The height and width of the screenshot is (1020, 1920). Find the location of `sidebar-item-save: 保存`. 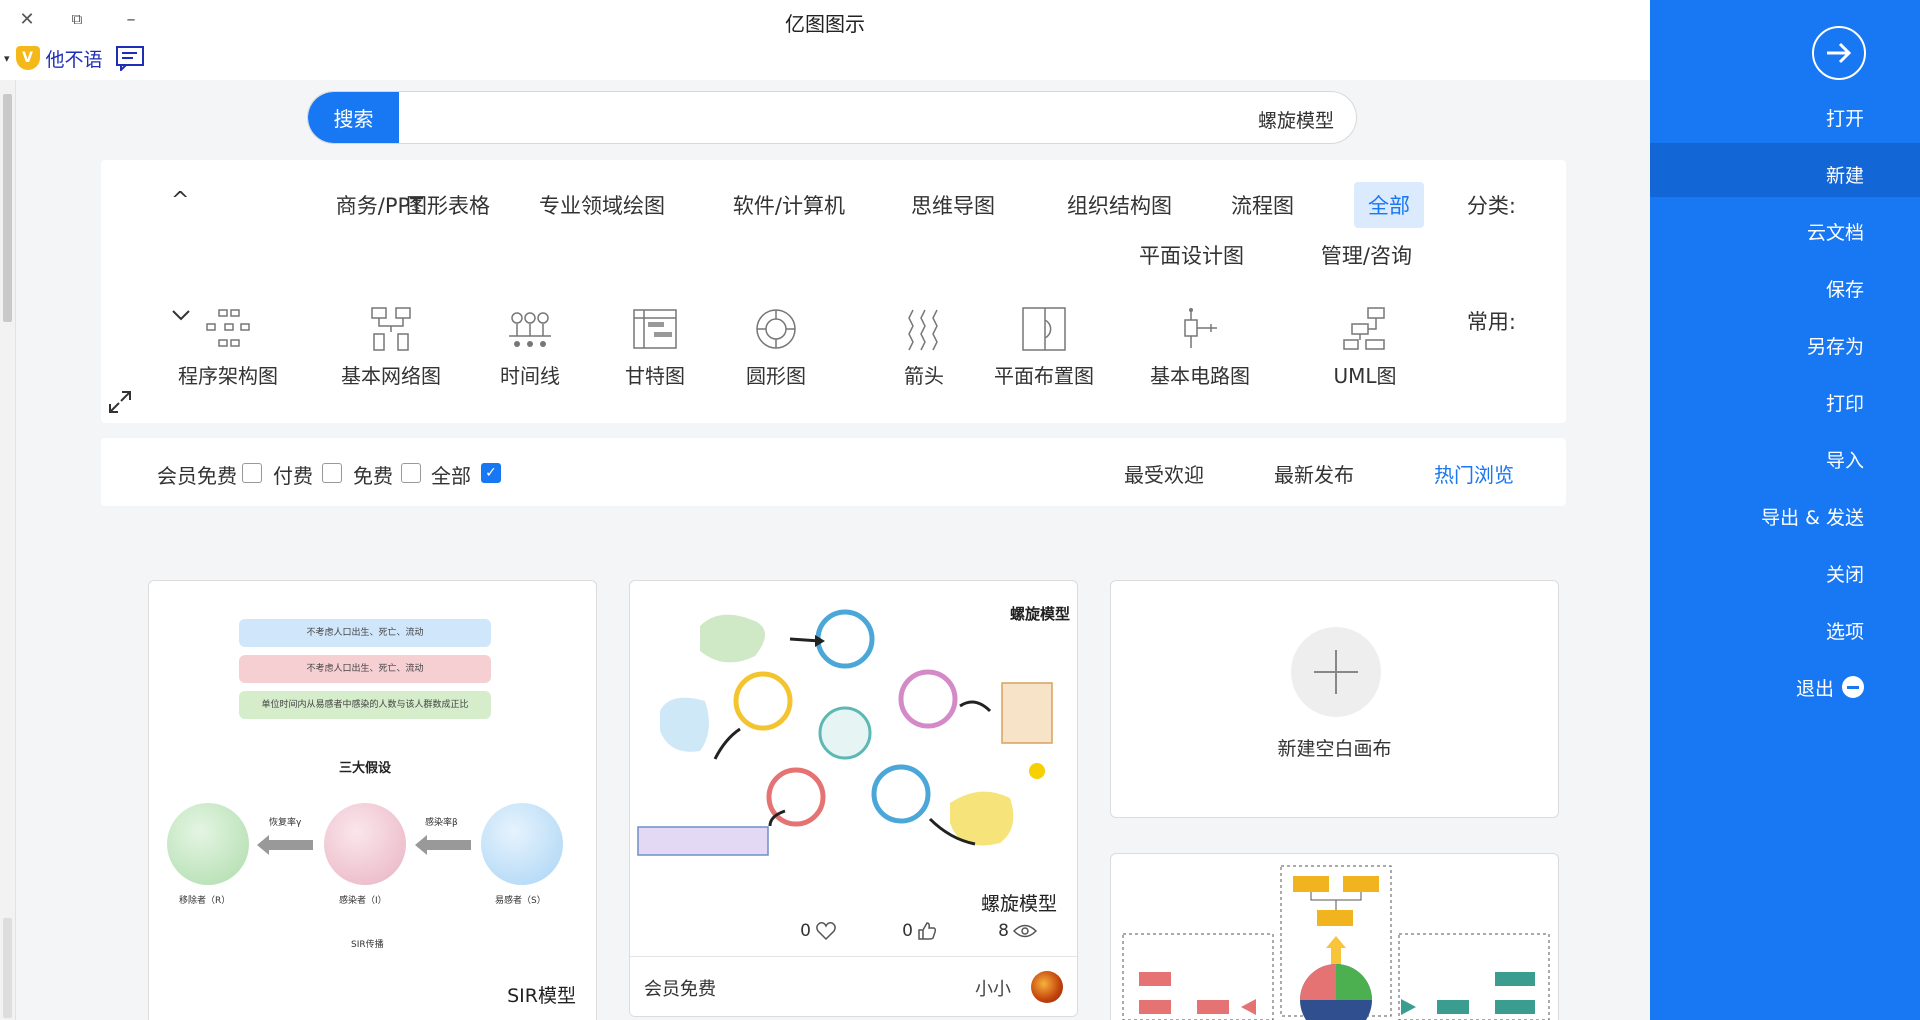

sidebar-item-save: 保存 is located at coordinates (1845, 288).